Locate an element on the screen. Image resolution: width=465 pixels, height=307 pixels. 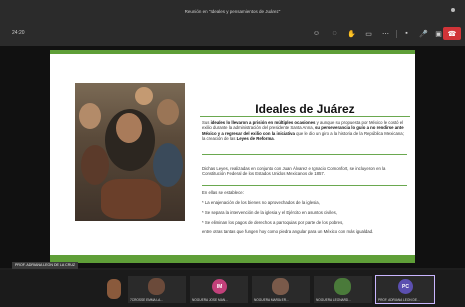
hangup-icon: ☎ is located at coordinates (452, 34).